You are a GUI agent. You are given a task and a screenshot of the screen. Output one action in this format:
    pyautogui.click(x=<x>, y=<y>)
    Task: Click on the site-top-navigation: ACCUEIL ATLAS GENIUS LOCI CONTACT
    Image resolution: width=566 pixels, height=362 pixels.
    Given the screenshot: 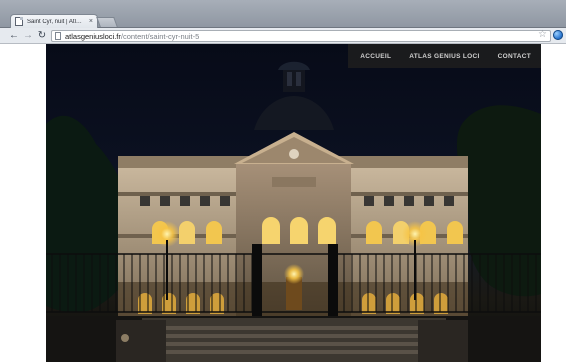 What is the action you would take?
    pyautogui.click(x=444, y=56)
    